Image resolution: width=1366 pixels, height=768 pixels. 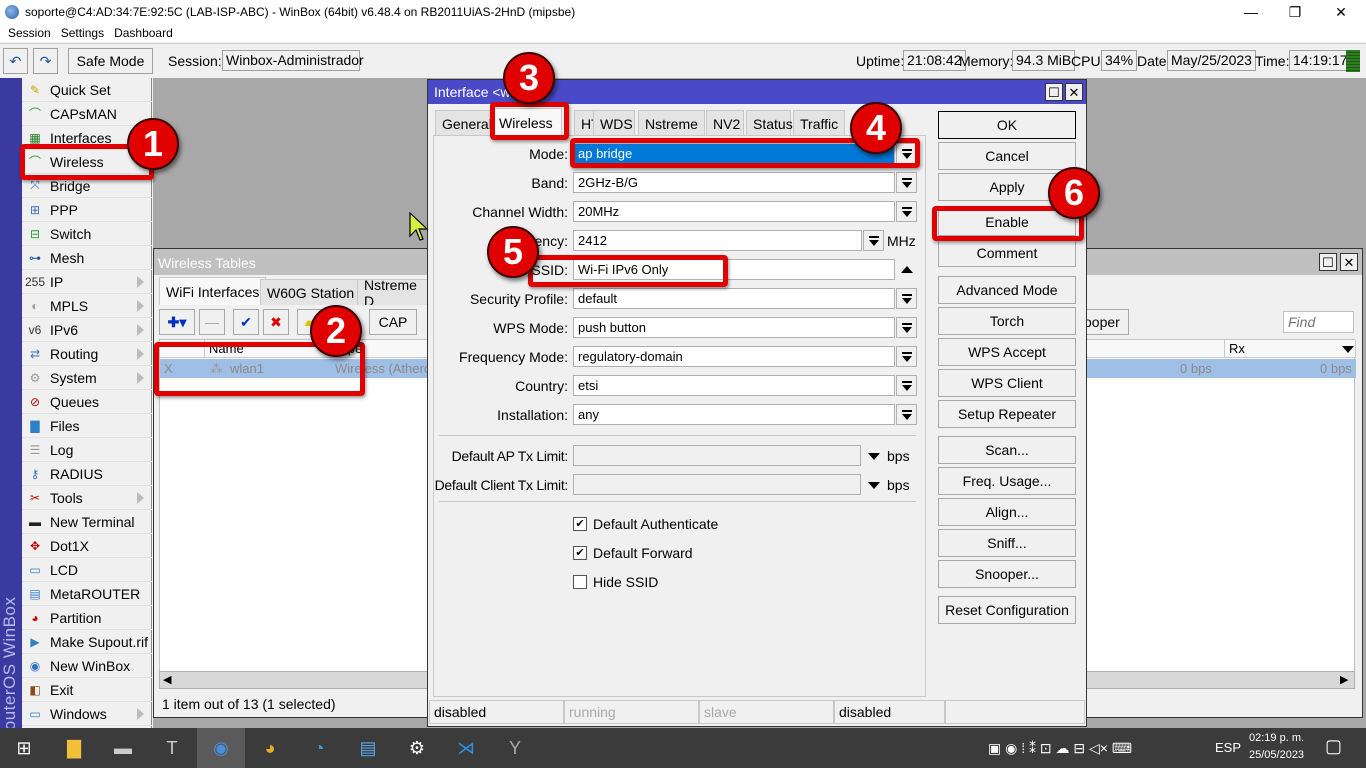 I want to click on sidebar-item-partition: ◕ Partition, so click(x=87, y=618).